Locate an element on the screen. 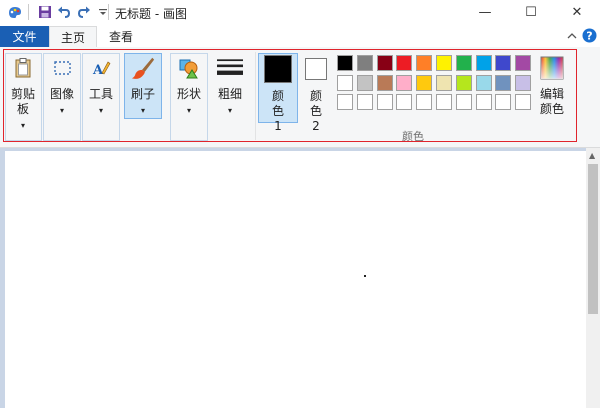  brushes-button: 刷子 ▾ is located at coordinates (143, 86).